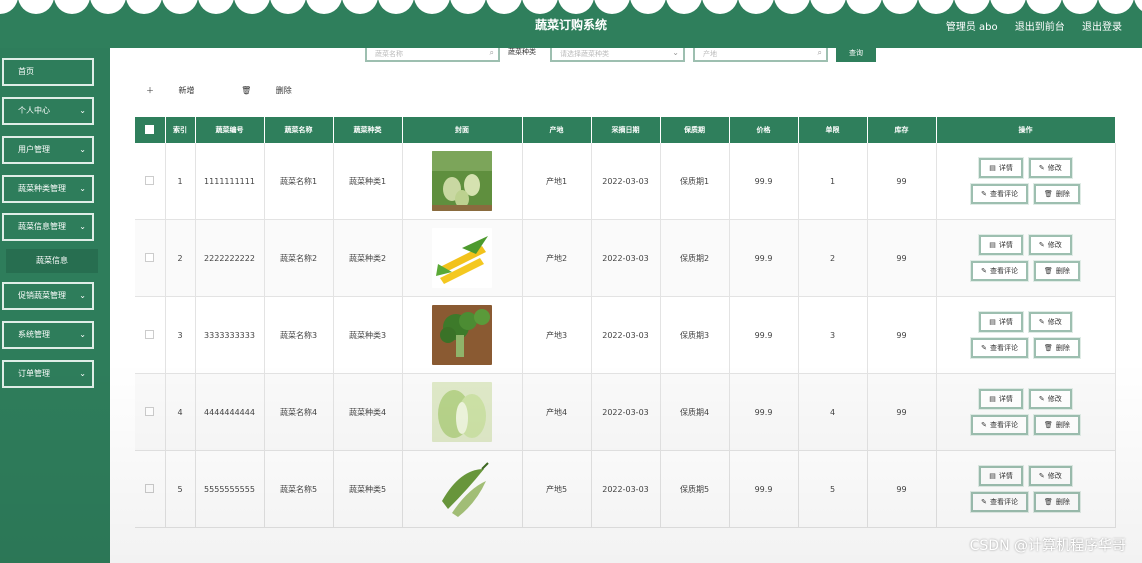  I want to click on cell-shelf-life: 保质期5, so click(695, 489).